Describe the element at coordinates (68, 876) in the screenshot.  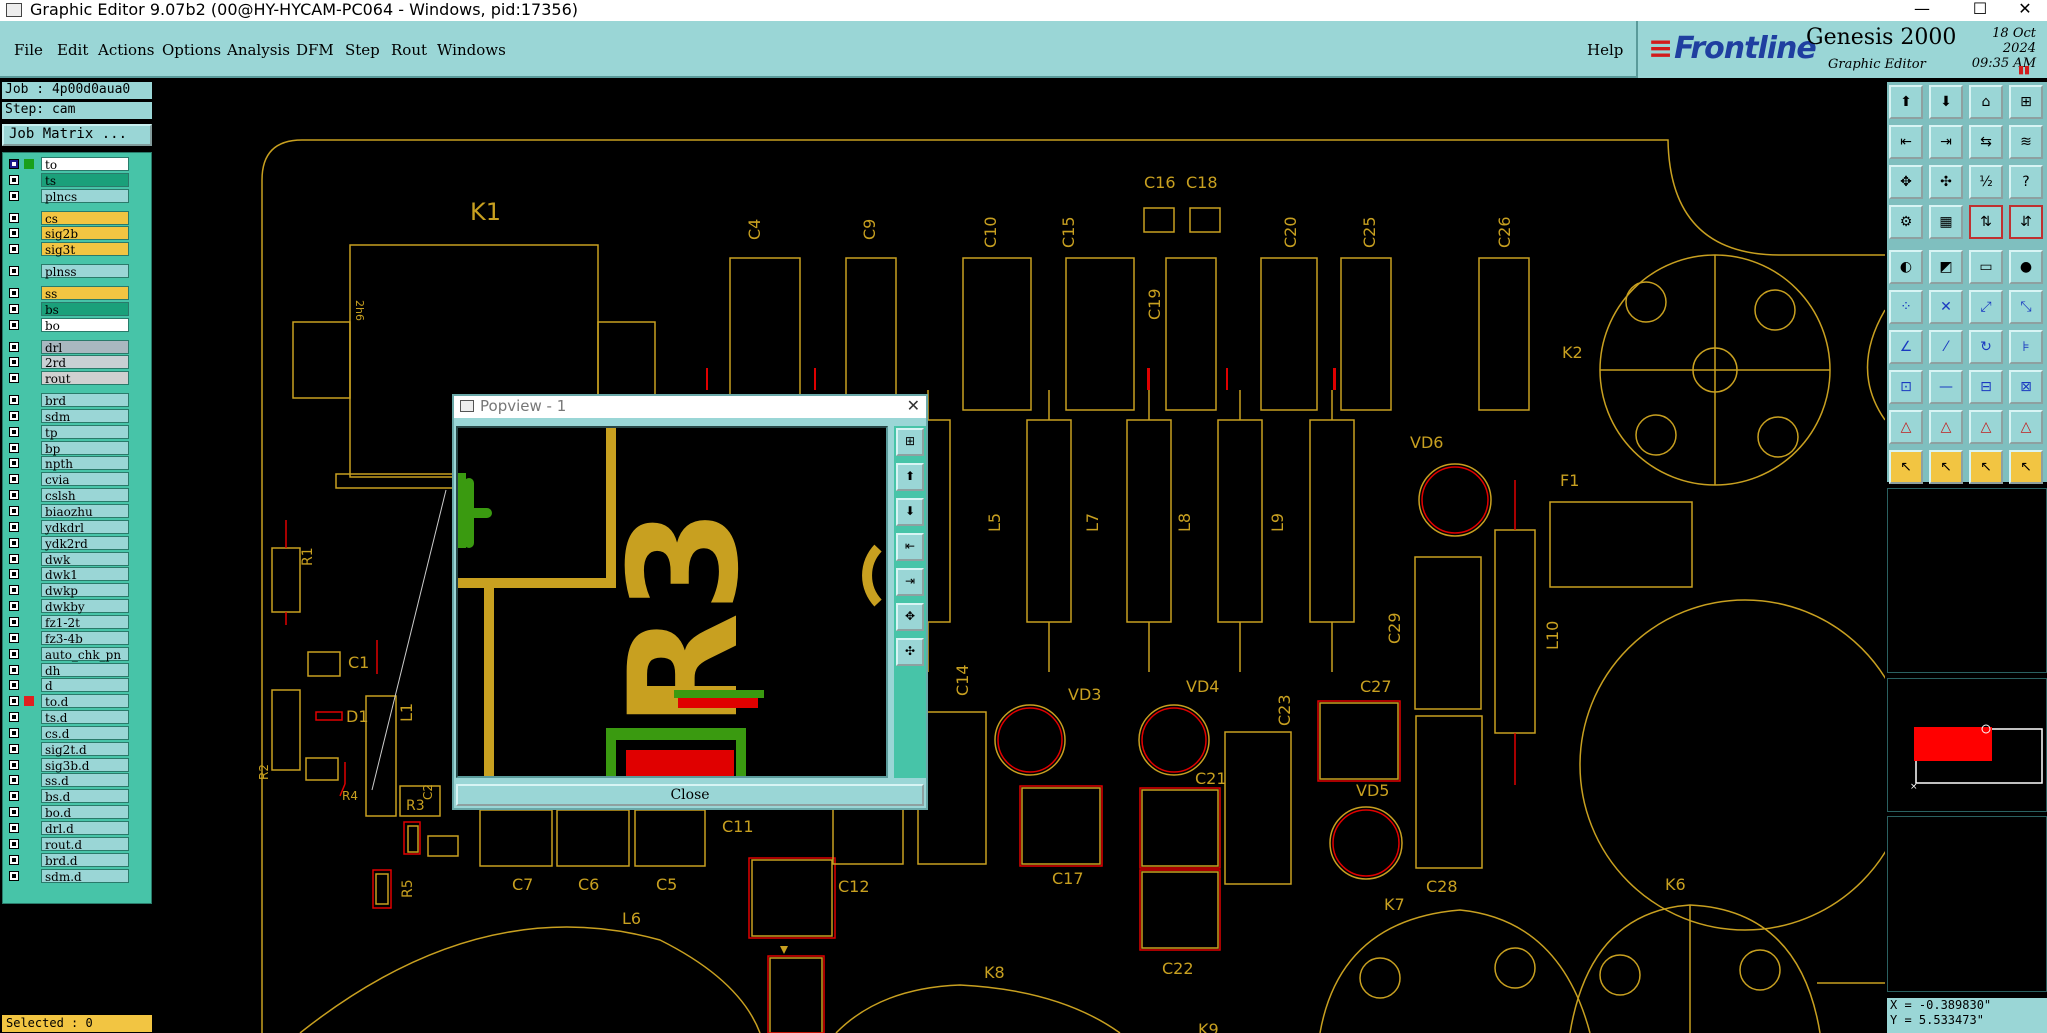
I see `layer-row-sdm-d: sdm.d` at that location.